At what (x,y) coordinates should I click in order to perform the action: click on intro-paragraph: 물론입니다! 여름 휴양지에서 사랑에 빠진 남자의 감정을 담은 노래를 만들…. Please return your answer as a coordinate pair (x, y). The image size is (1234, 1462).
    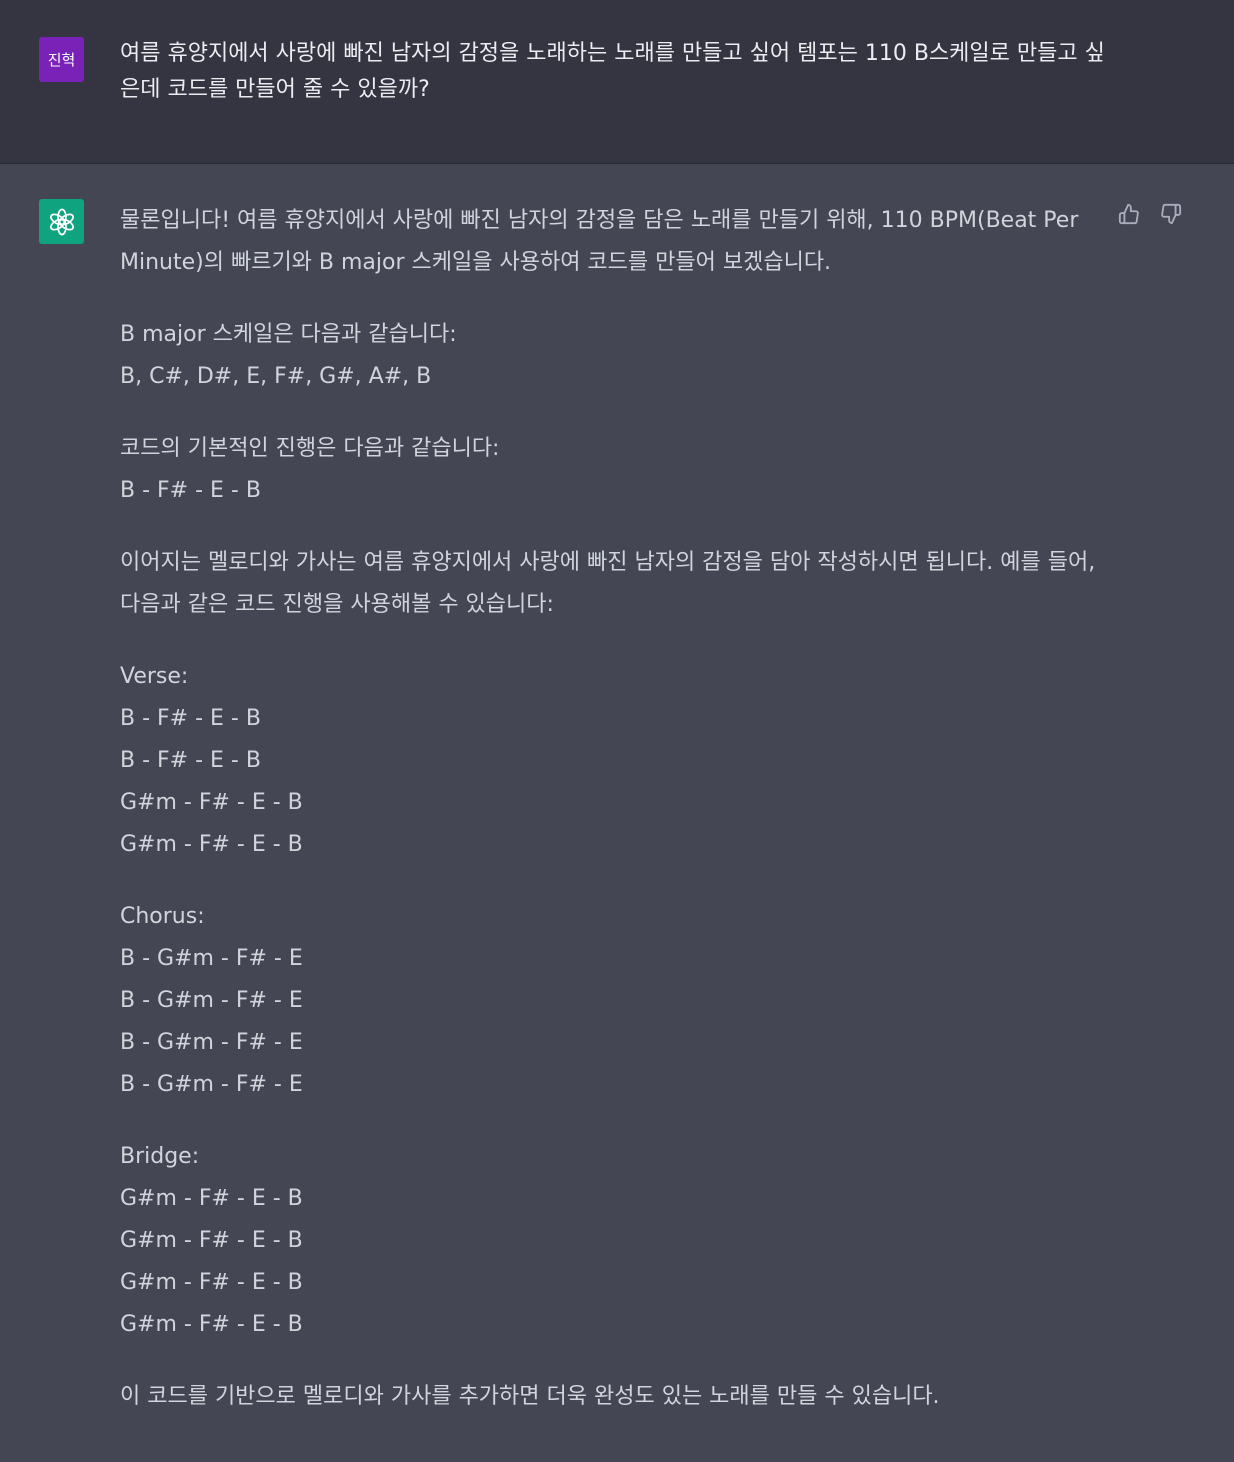
    Looking at the image, I should click on (599, 241).